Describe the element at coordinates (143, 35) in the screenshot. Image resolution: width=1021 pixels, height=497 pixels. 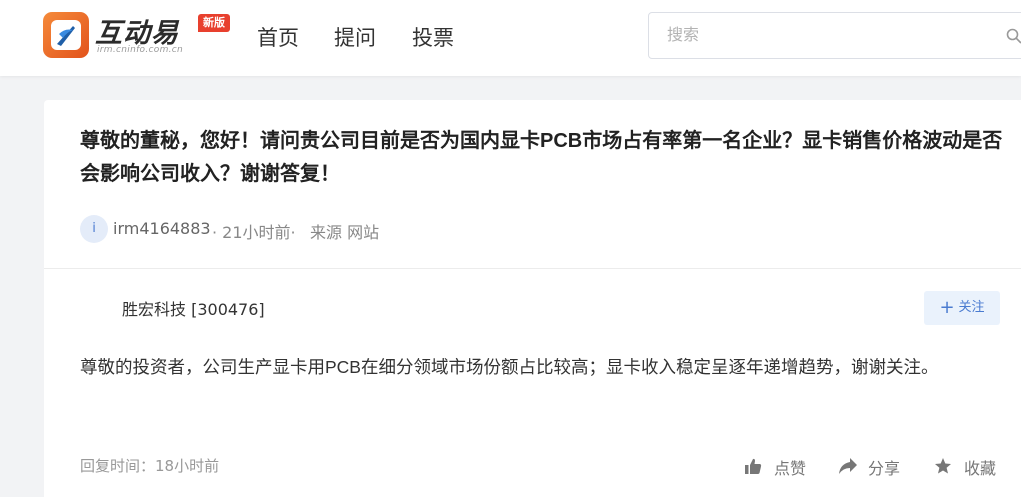
I see `site-logo: 互动易 irm.cninfo.com.cn 新版` at that location.